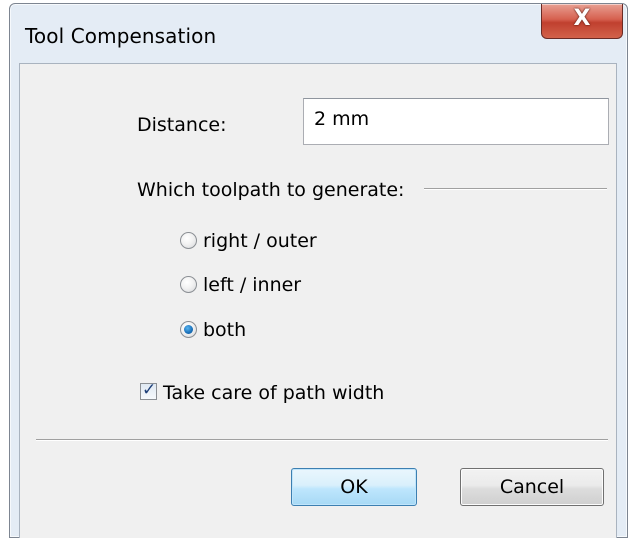 The height and width of the screenshot is (542, 637). What do you see at coordinates (121, 36) in the screenshot?
I see `window-title: Tool Compensation` at bounding box center [121, 36].